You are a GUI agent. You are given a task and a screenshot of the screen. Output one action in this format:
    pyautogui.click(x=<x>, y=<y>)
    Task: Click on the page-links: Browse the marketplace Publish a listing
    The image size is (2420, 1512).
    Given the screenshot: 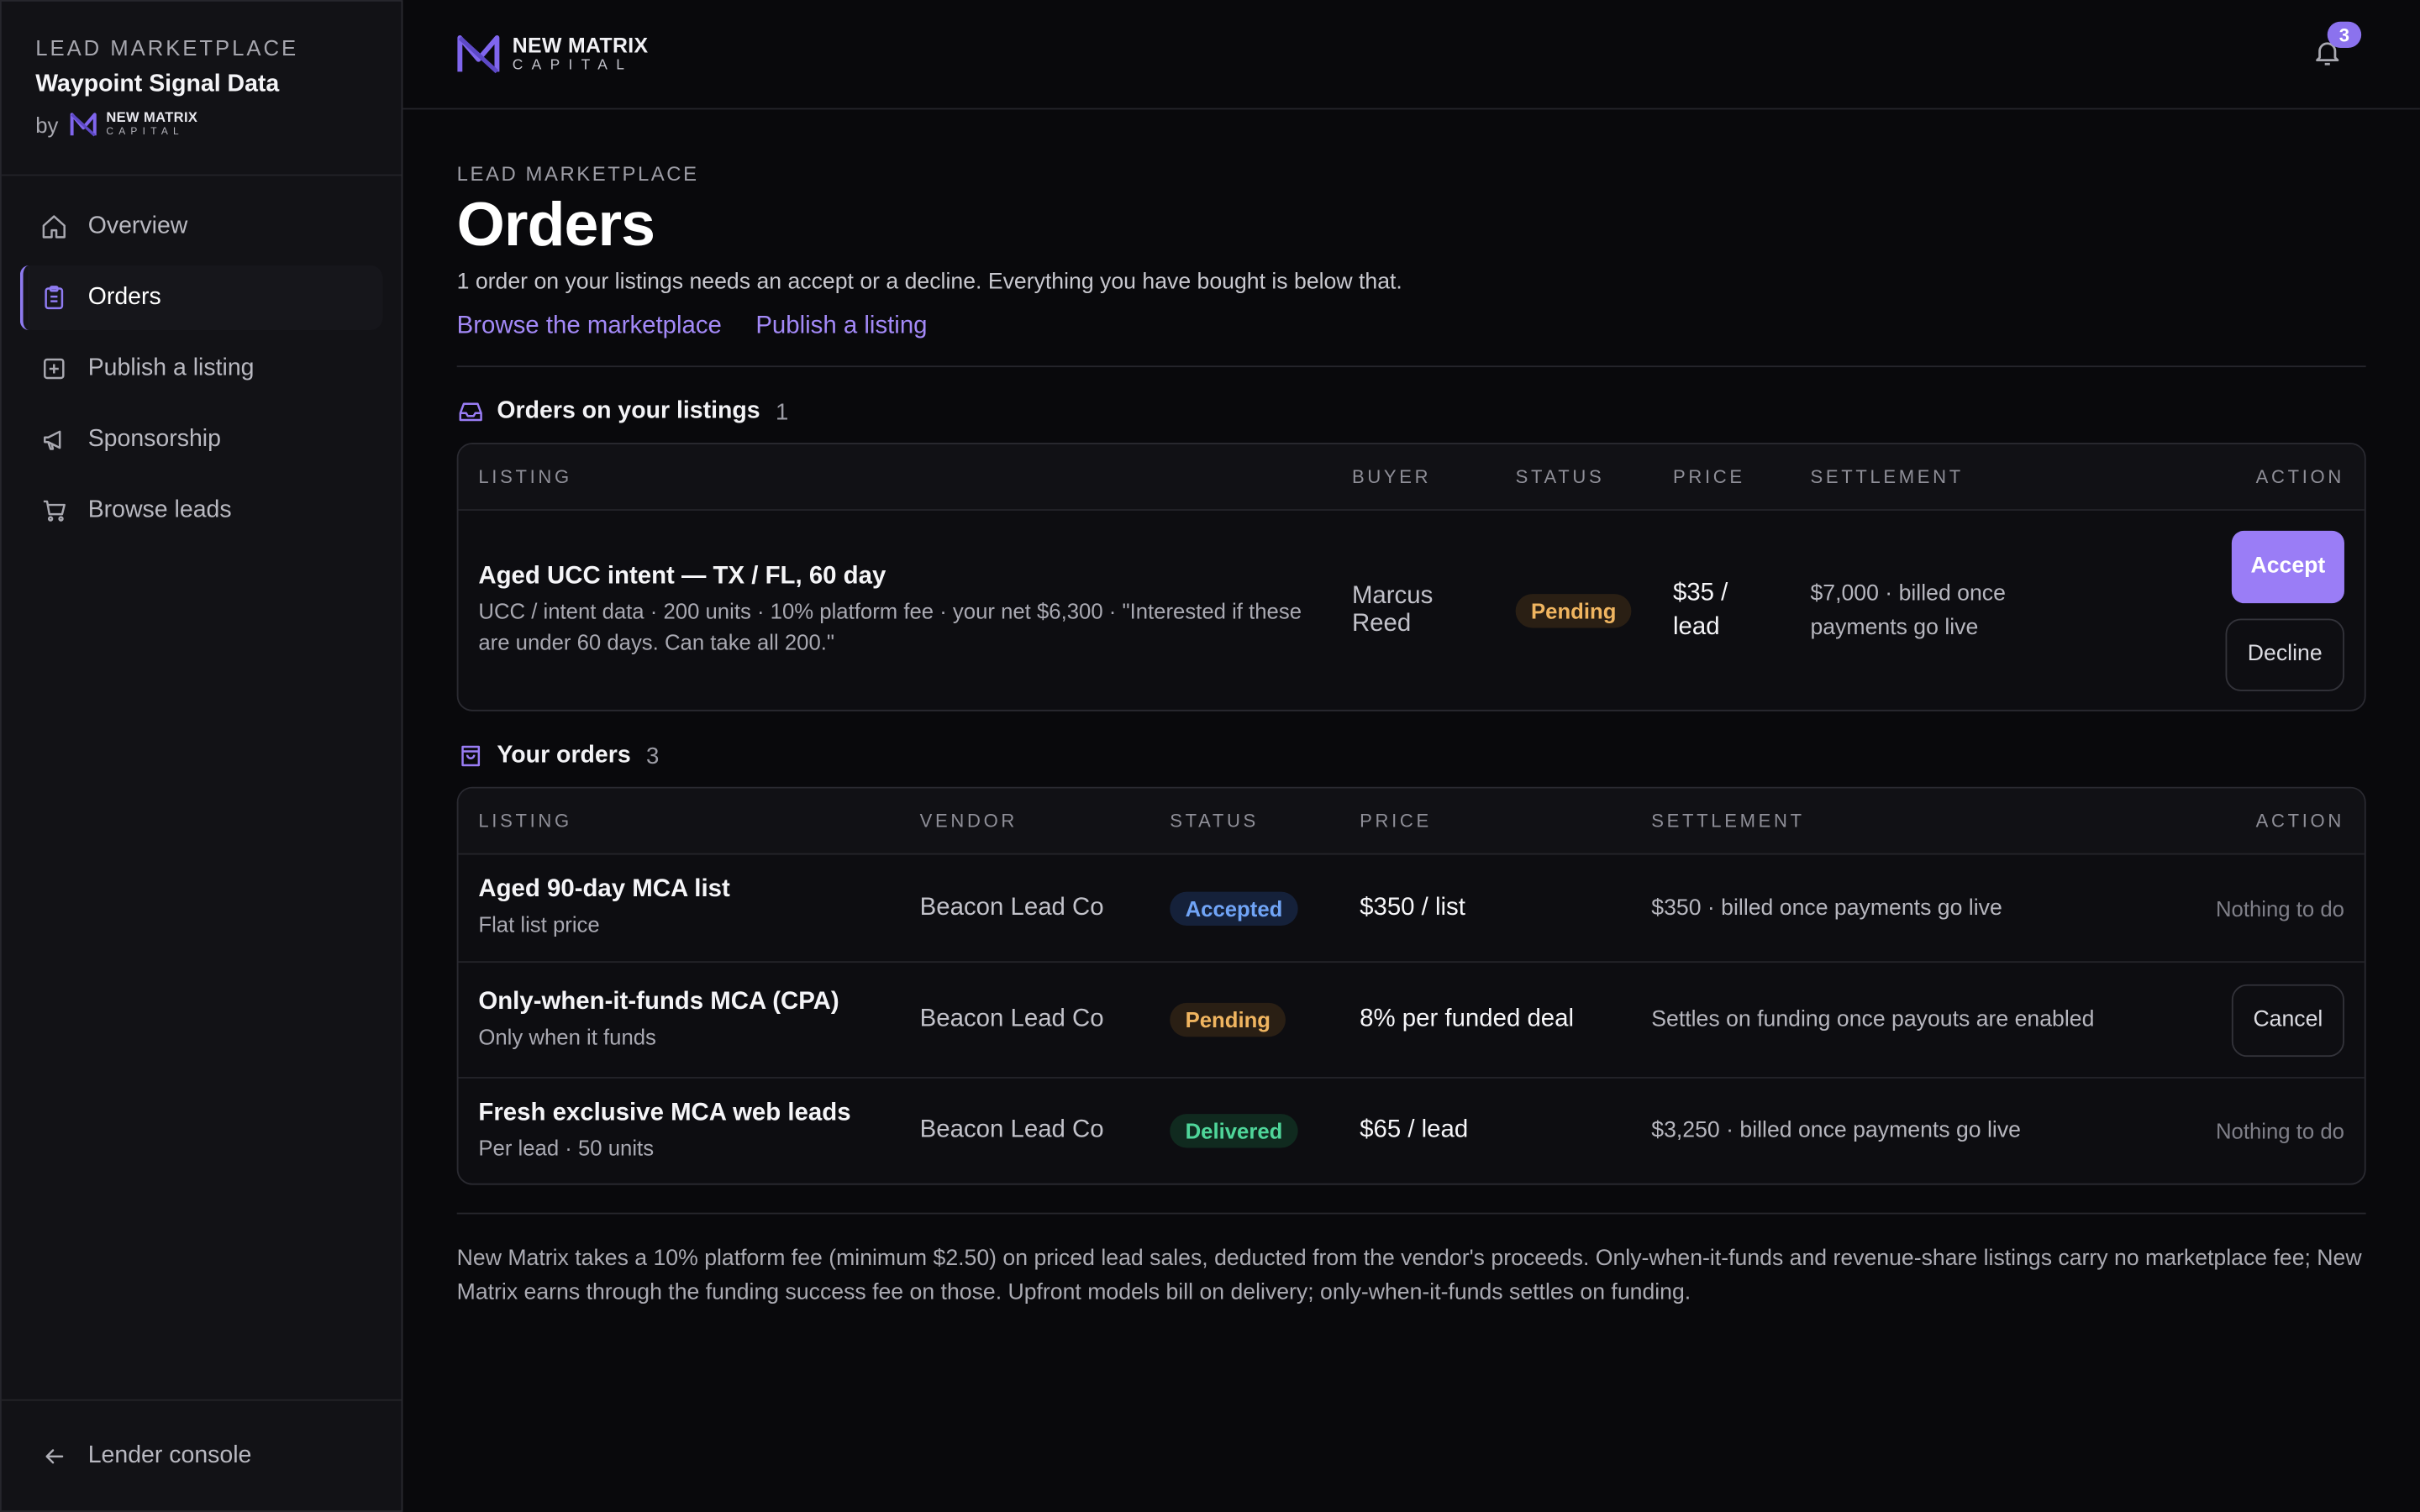 What is the action you would take?
    pyautogui.click(x=1411, y=327)
    